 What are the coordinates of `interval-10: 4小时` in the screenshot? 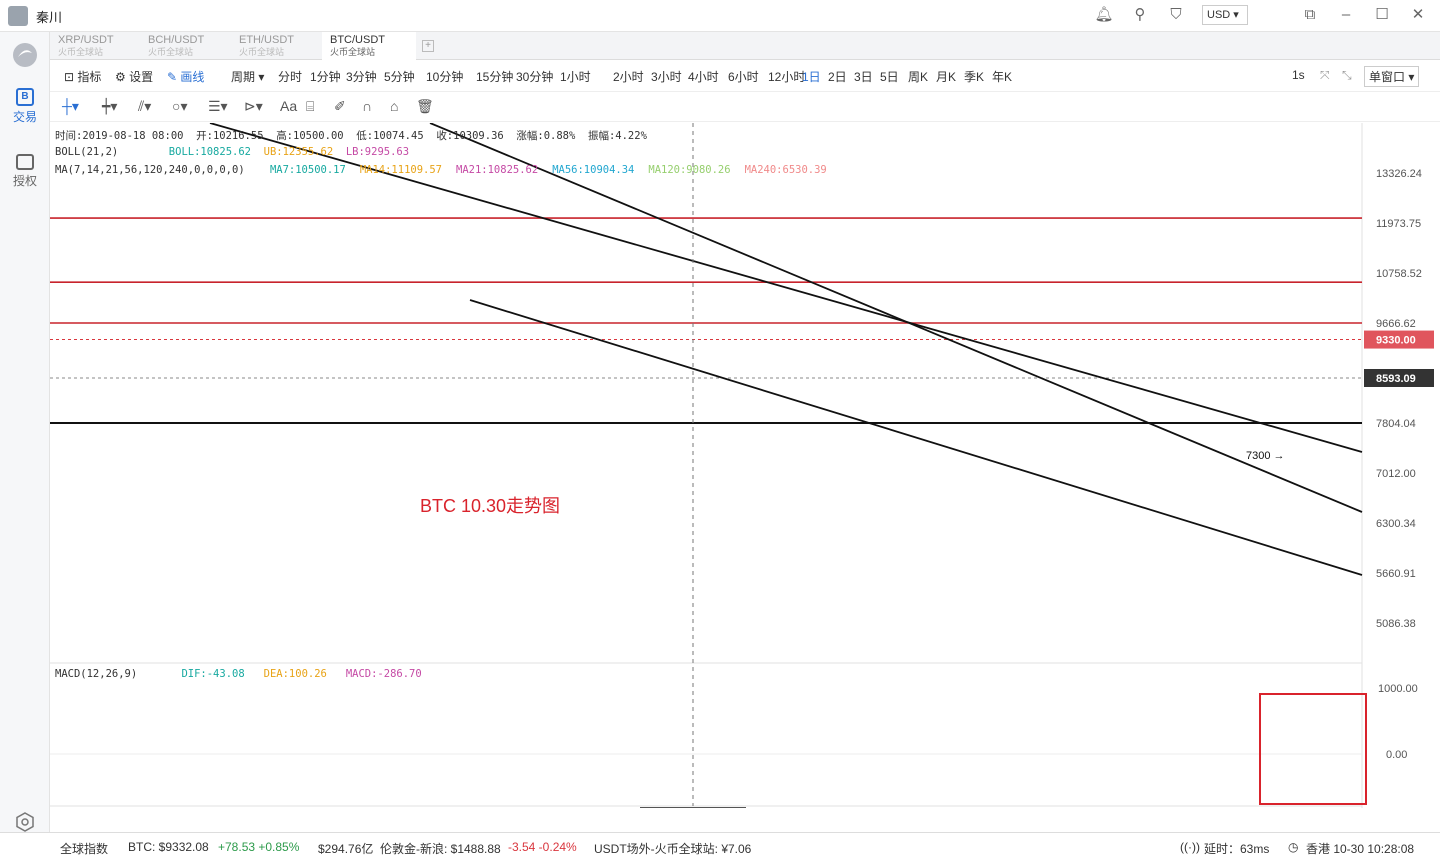 It's located at (703, 76).